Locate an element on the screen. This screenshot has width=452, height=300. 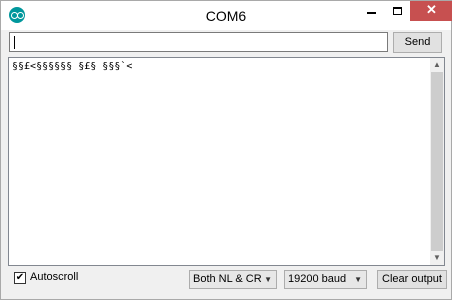
send-button: Send is located at coordinates (417, 42).